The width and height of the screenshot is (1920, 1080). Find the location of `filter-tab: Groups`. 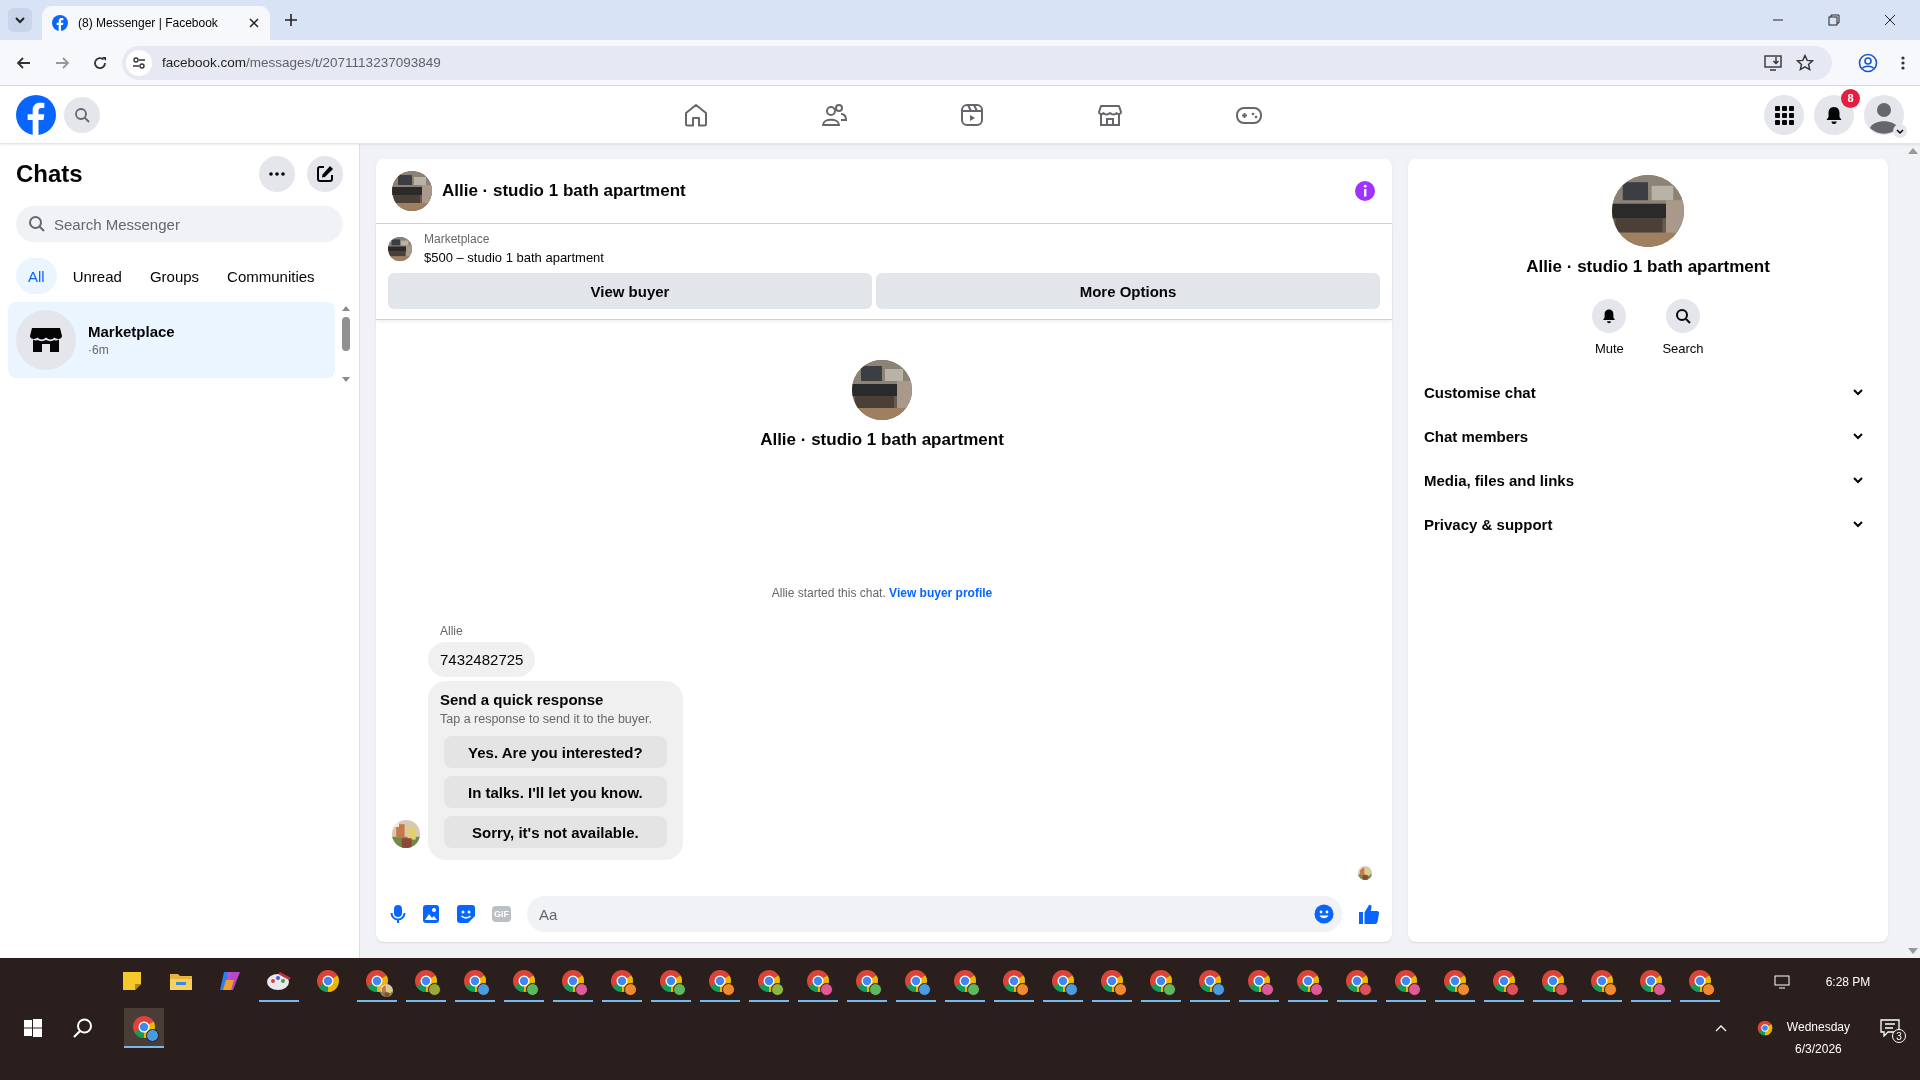

filter-tab: Groups is located at coordinates (174, 276).